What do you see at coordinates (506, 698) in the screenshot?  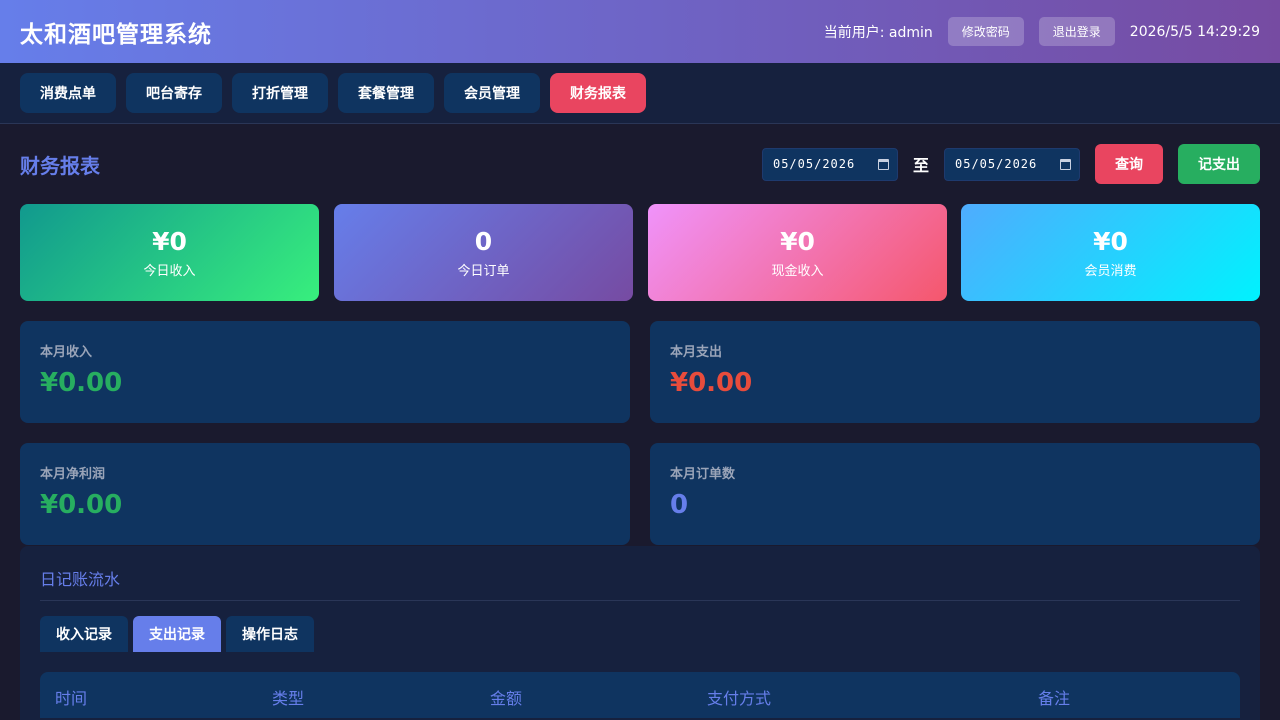 I see `column-header-amount: 金额` at bounding box center [506, 698].